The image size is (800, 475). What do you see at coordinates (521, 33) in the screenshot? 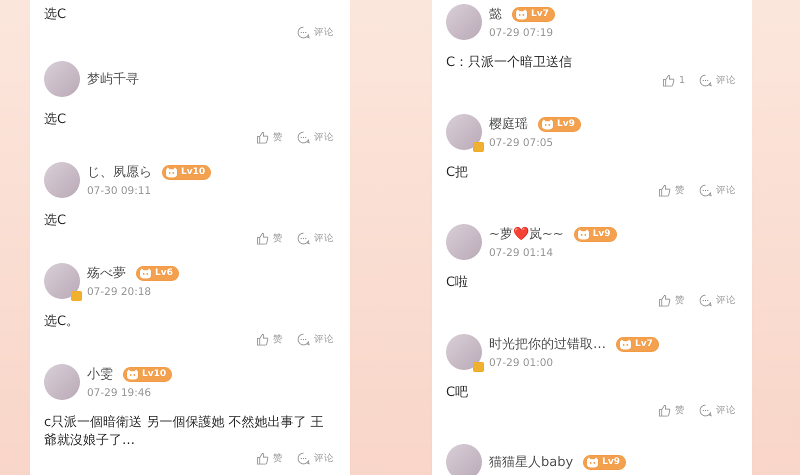
I see `comment-date: 07-29 07:19` at bounding box center [521, 33].